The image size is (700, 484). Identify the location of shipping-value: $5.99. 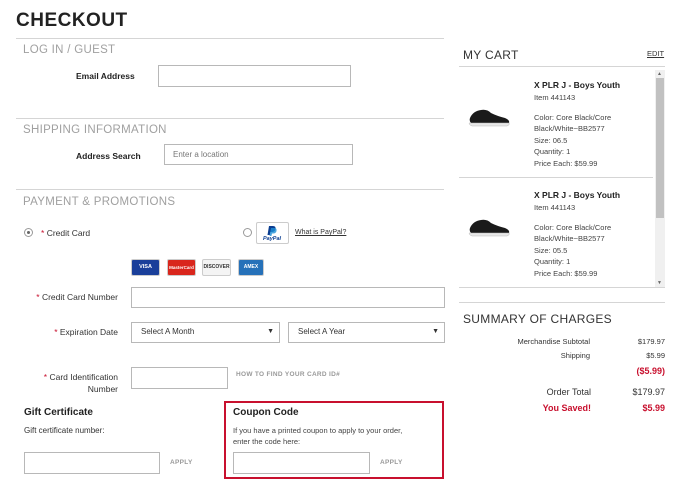
(655, 355).